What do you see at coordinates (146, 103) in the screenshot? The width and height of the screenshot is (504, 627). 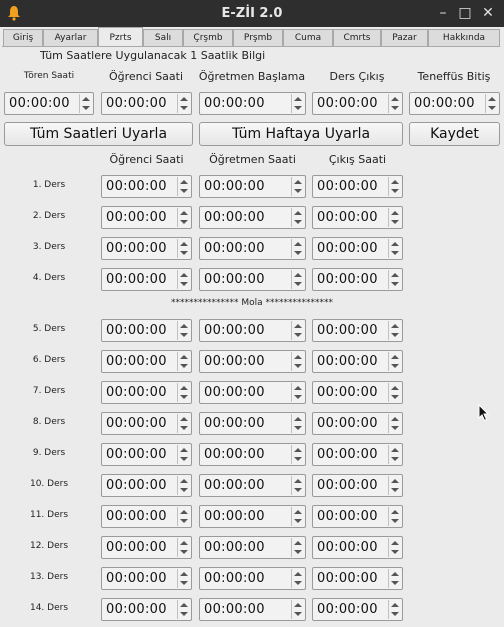 I see `ogrenci-saati-top-spinbox: 00:00:00` at bounding box center [146, 103].